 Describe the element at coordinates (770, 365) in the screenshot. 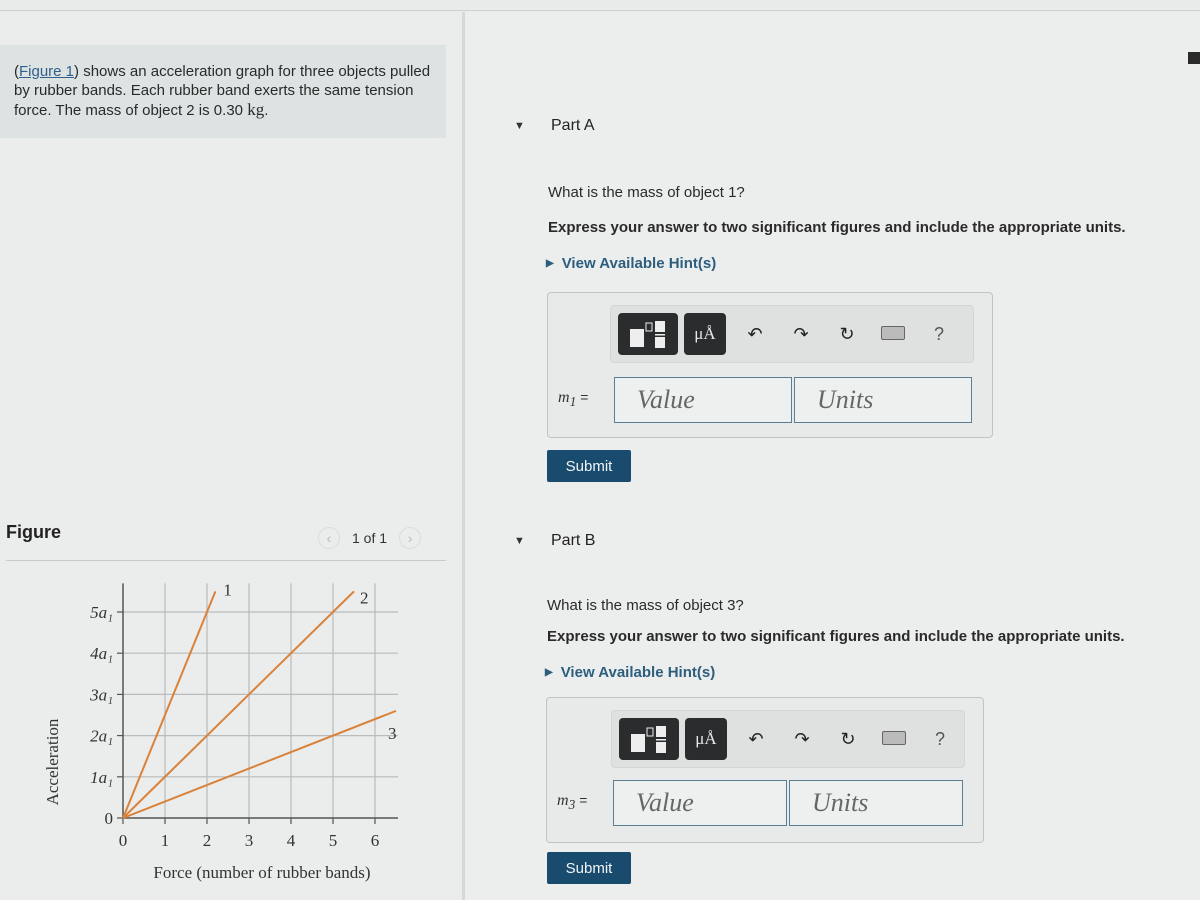

I see `part-a-answer-box: μÅ ↶ ↷ ↻ ? m1 = Value Units` at that location.